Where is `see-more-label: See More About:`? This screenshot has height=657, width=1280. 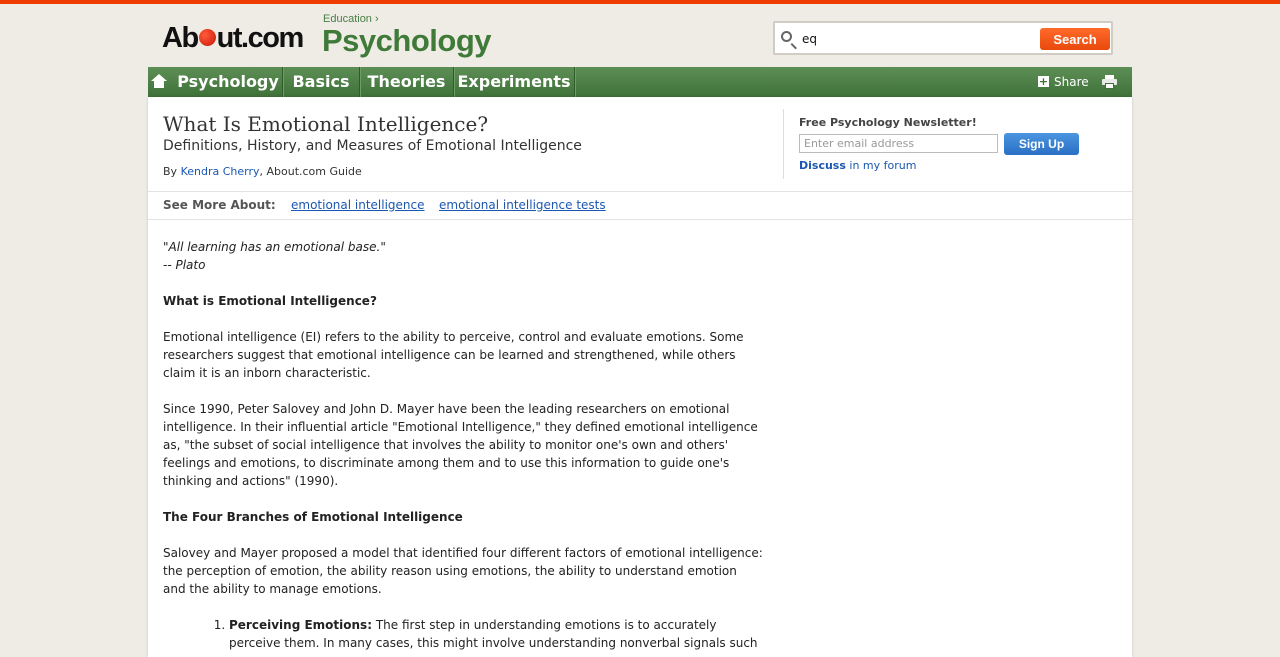
see-more-label: See More About: is located at coordinates (219, 205).